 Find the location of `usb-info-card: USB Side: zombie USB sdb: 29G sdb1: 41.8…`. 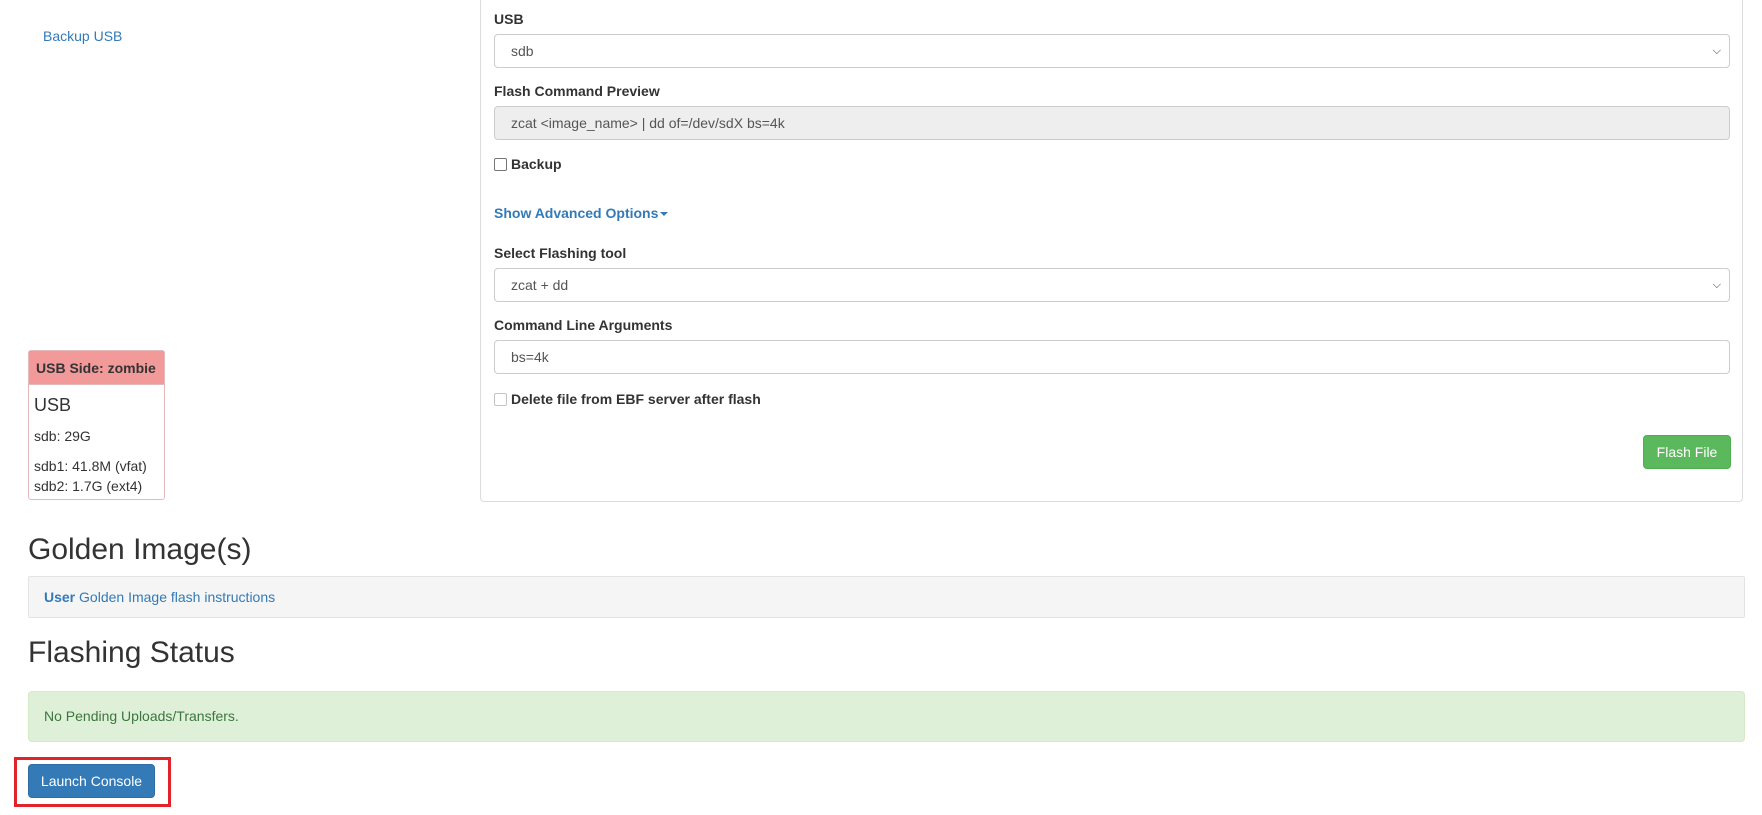

usb-info-card: USB Side: zombie USB sdb: 29G sdb1: 41.8… is located at coordinates (96, 425).